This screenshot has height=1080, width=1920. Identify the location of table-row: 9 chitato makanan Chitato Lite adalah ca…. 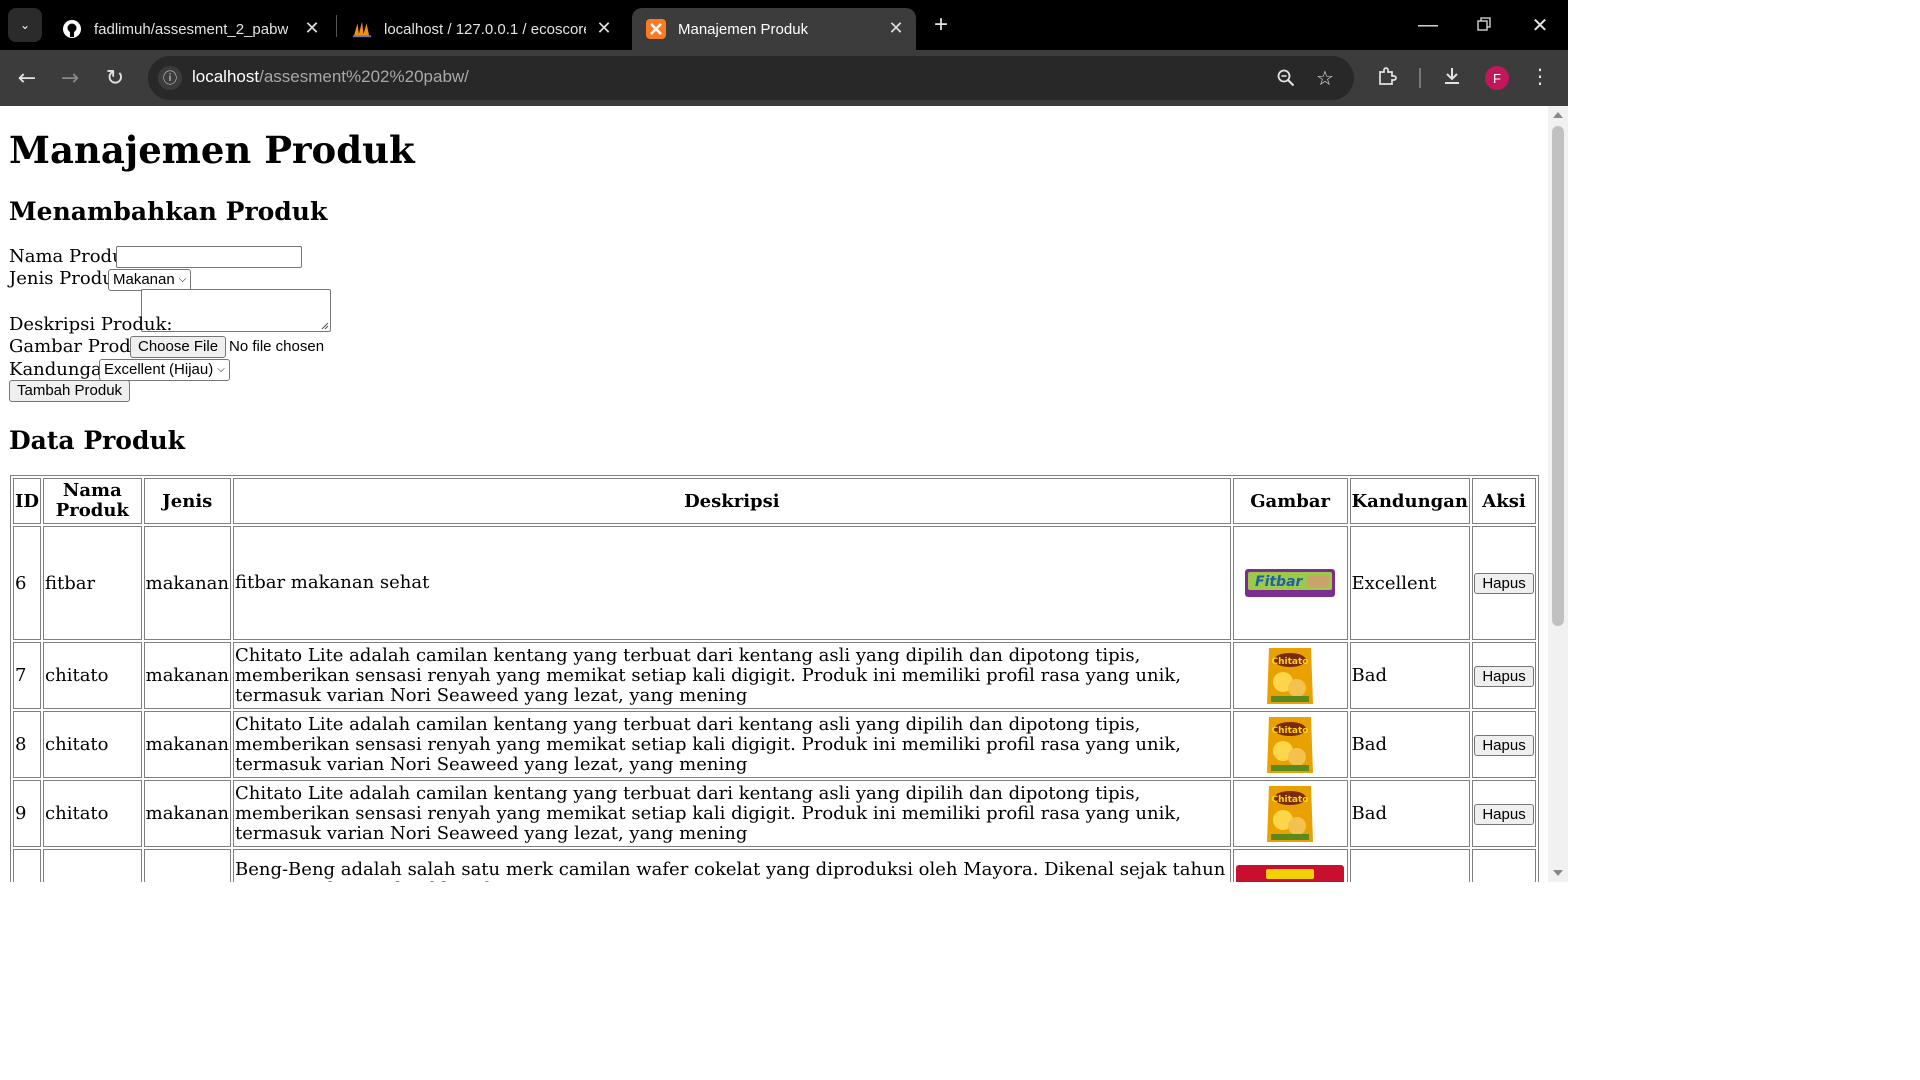
(774, 813).